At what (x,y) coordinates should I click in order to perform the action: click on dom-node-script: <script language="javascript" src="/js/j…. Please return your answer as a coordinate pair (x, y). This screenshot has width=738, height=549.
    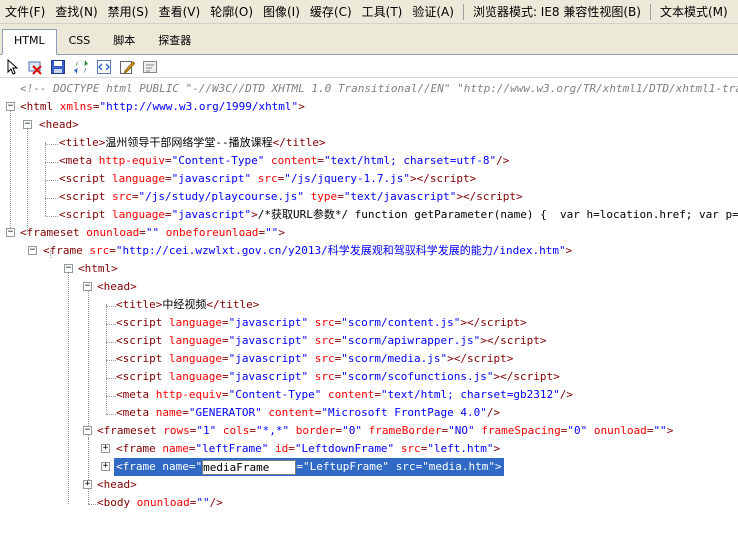
    Looking at the image, I should click on (267, 179).